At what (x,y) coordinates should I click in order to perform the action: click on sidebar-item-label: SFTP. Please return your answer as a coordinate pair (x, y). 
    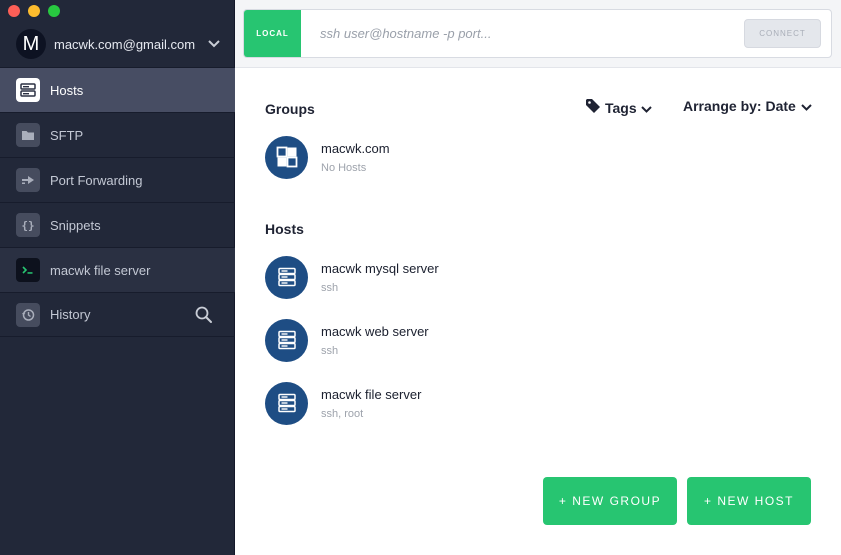
    Looking at the image, I should click on (67, 135).